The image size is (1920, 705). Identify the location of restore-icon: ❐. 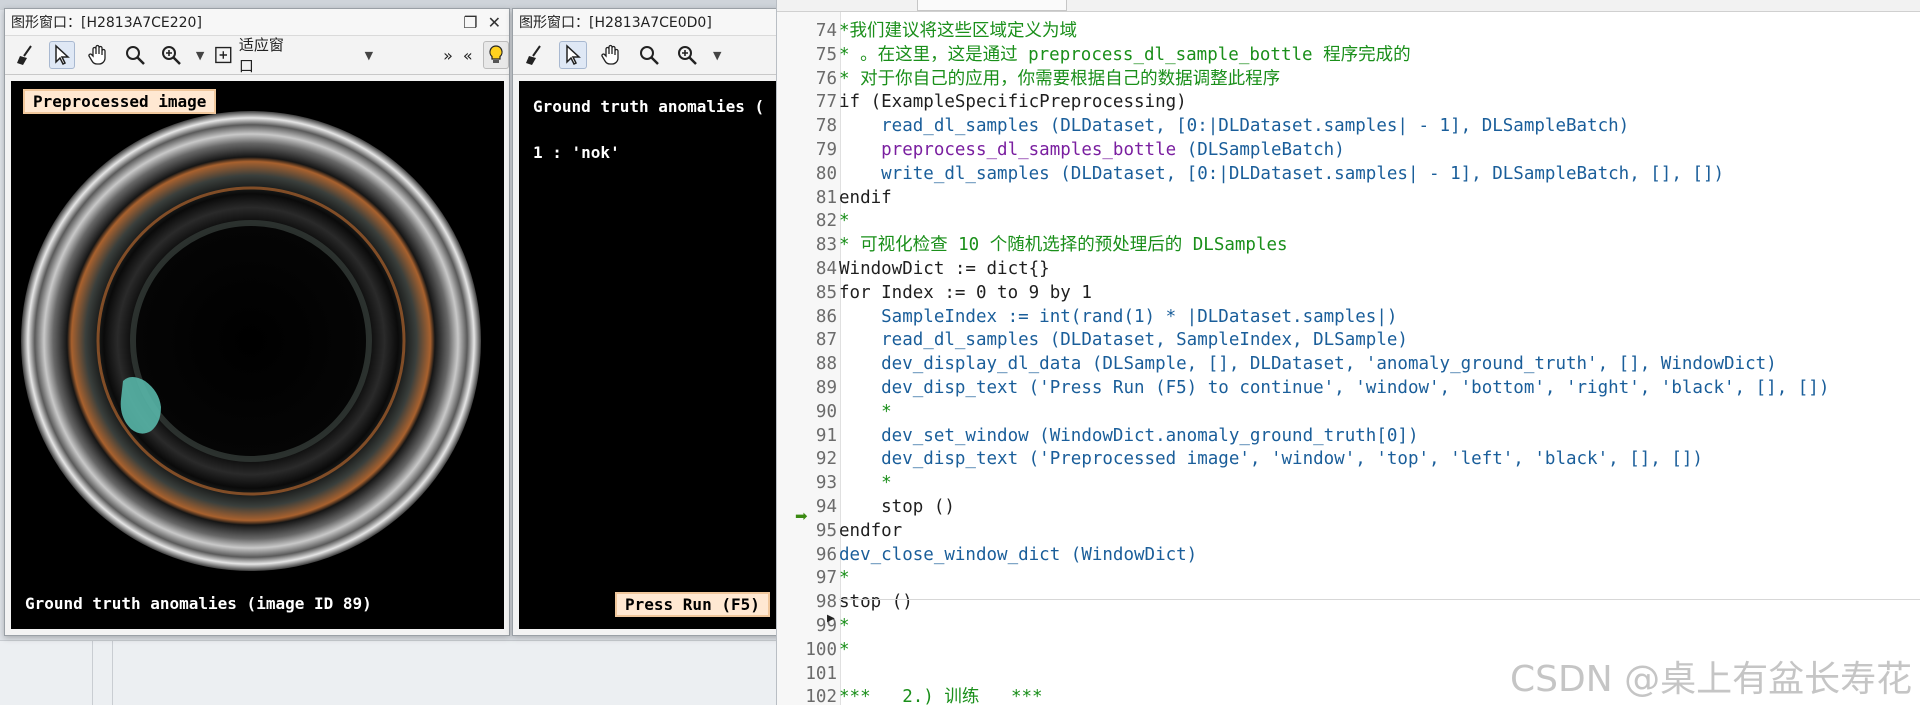
(470, 22).